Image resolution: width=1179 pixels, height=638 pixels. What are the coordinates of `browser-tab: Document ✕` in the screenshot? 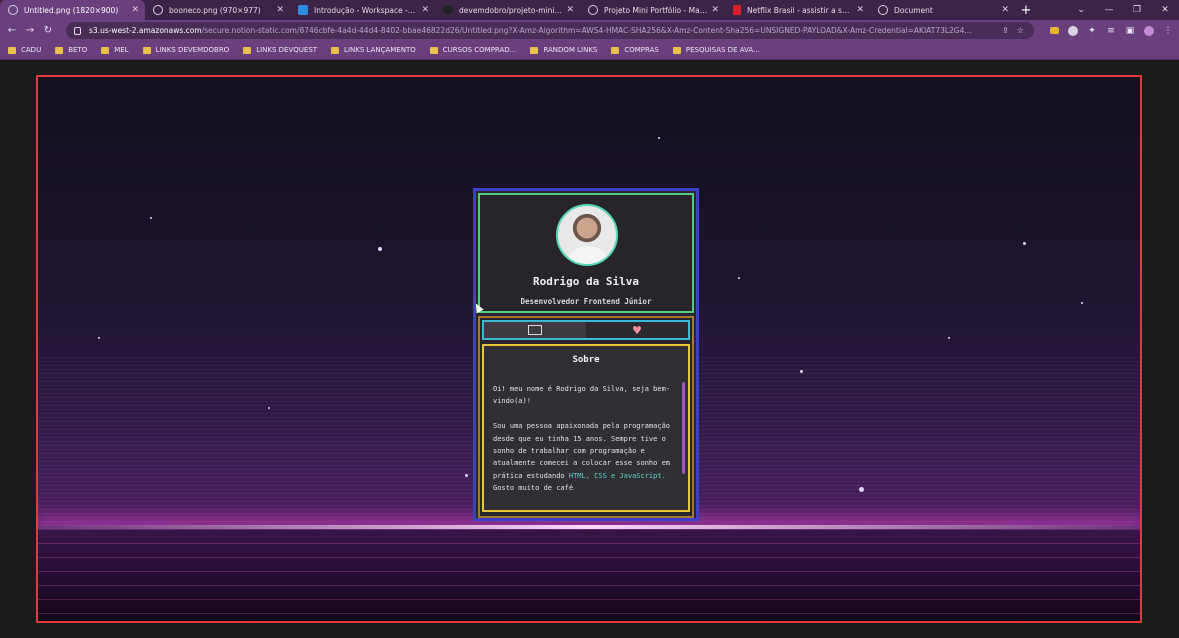 It's located at (942, 10).